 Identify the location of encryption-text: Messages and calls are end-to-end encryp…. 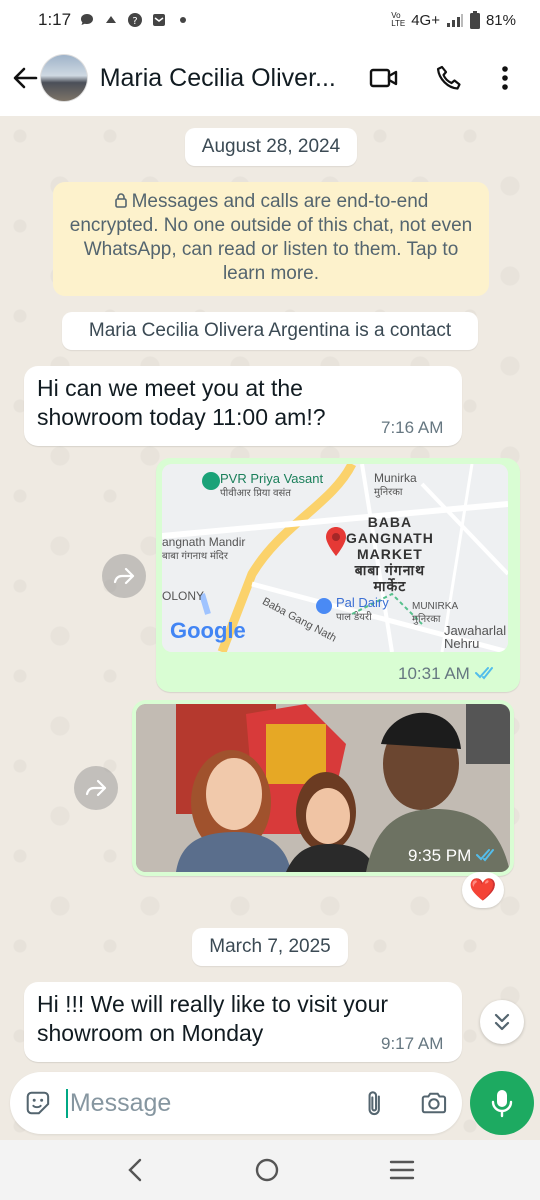
(271, 237).